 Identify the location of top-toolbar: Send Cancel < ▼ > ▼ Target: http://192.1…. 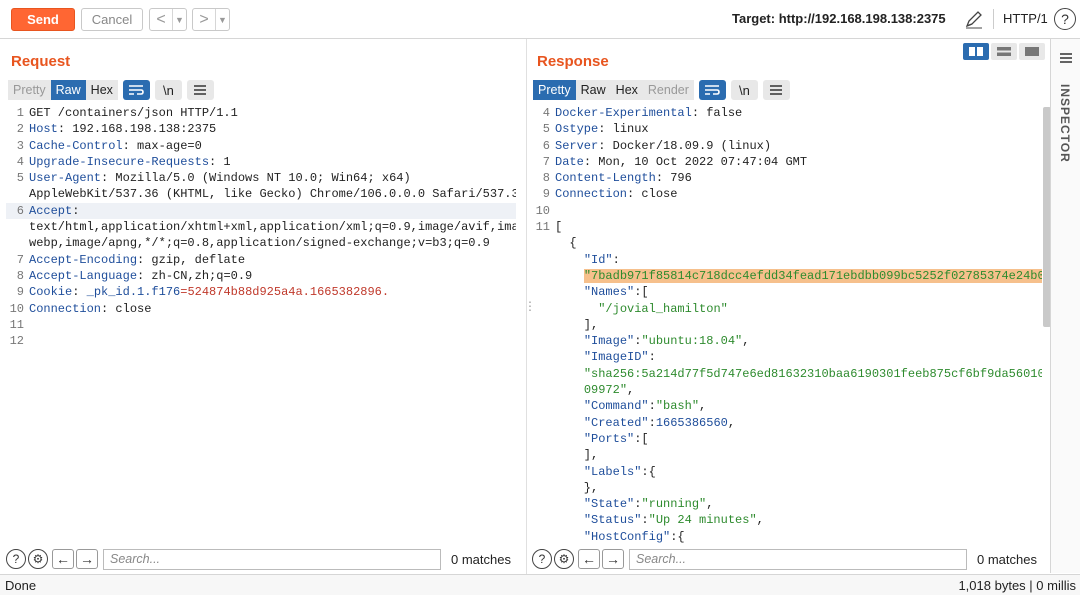
(540, 19).